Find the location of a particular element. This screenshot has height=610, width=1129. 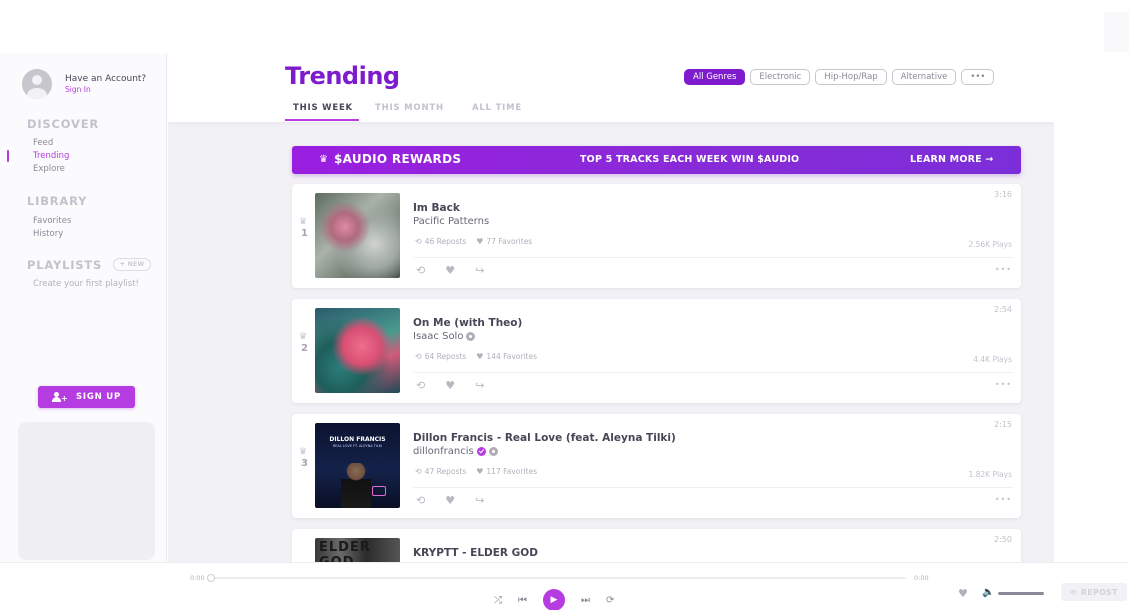

artist-name: Isaac Solo is located at coordinates (438, 336).